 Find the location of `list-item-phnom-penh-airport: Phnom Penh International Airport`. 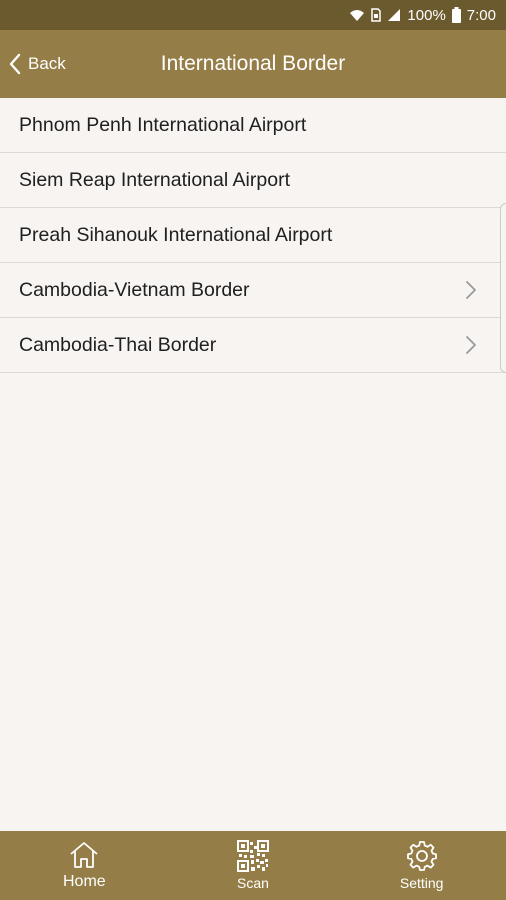

list-item-phnom-penh-airport: Phnom Penh International Airport is located at coordinates (253, 125).